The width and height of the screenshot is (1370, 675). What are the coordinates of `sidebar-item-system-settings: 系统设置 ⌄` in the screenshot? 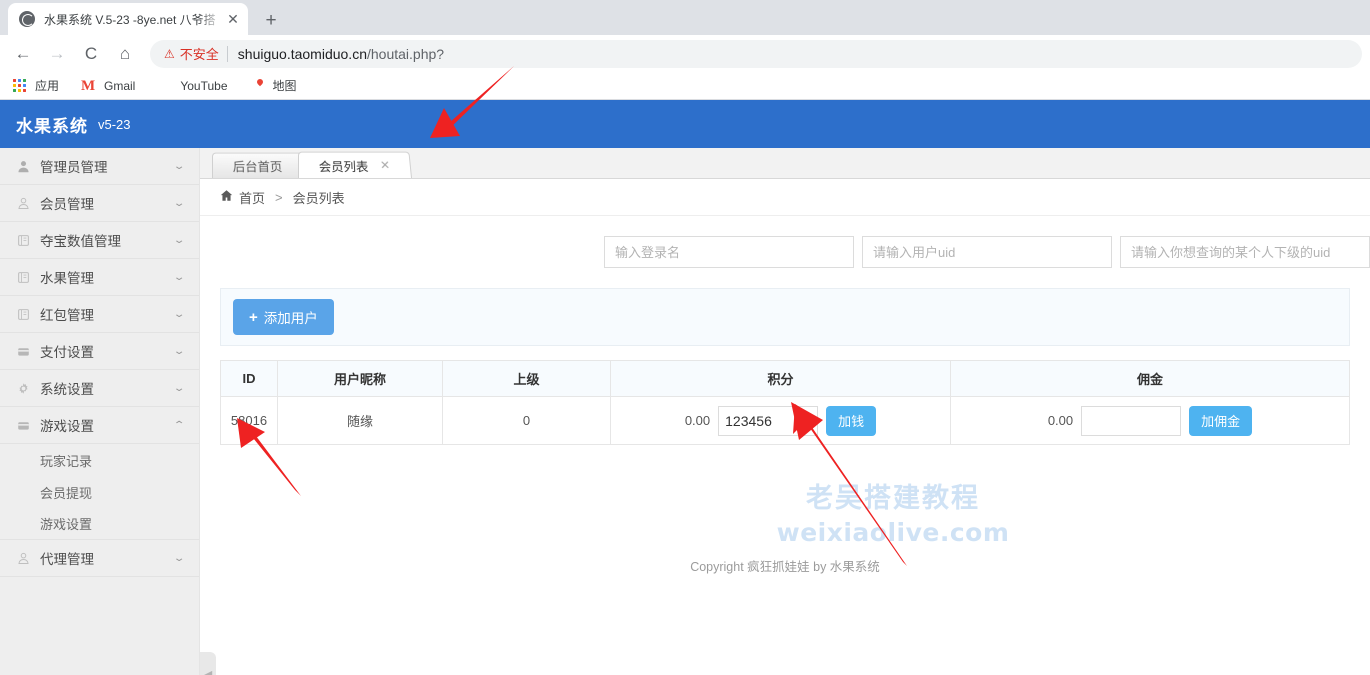 It's located at (99, 388).